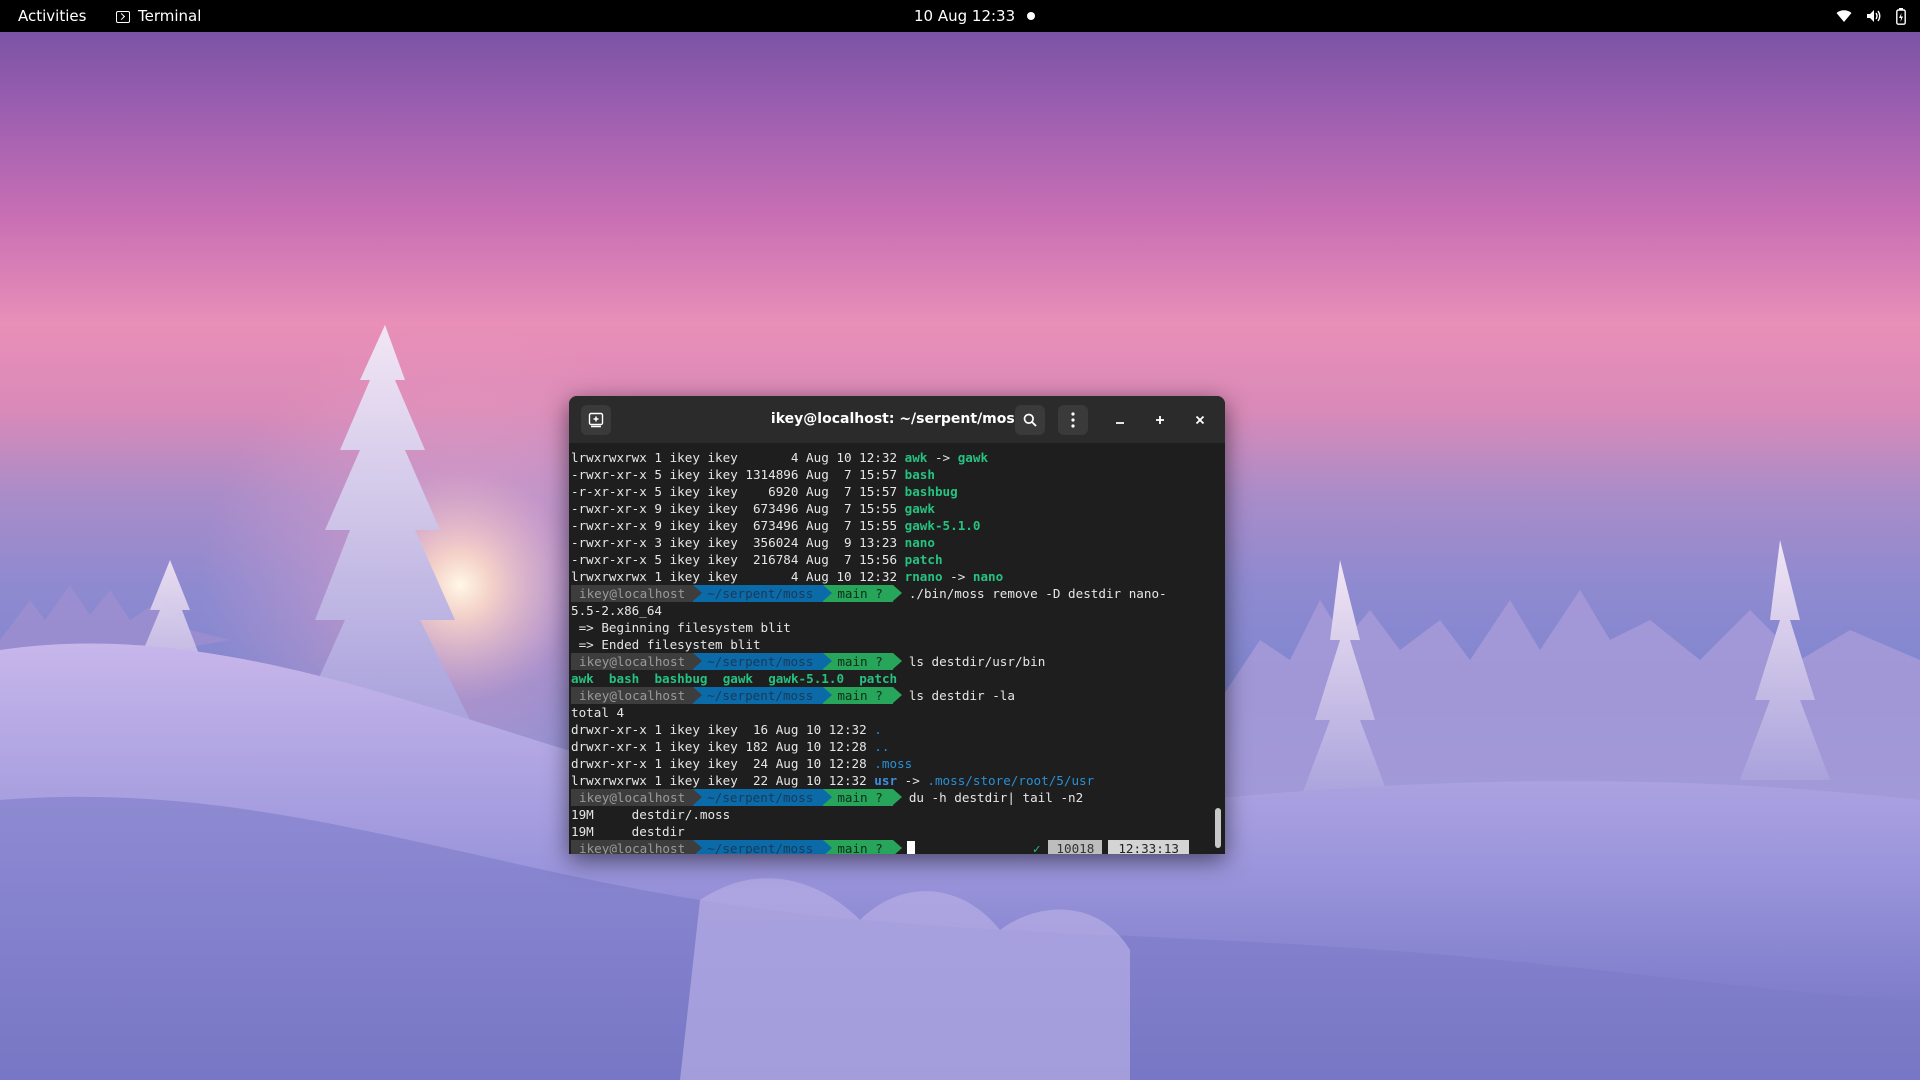 The image size is (1920, 1080). Describe the element at coordinates (977, 661) in the screenshot. I see `command-text: ls destdir/usr/bin` at that location.